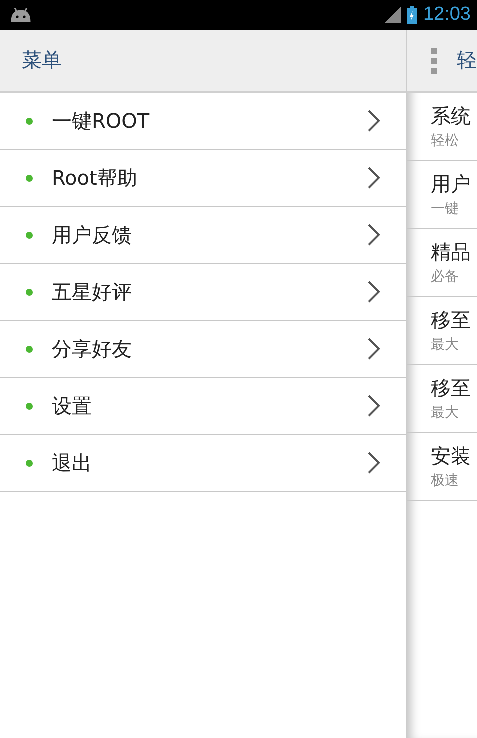 This screenshot has height=738, width=477. I want to click on item-title: 用户, so click(451, 184).